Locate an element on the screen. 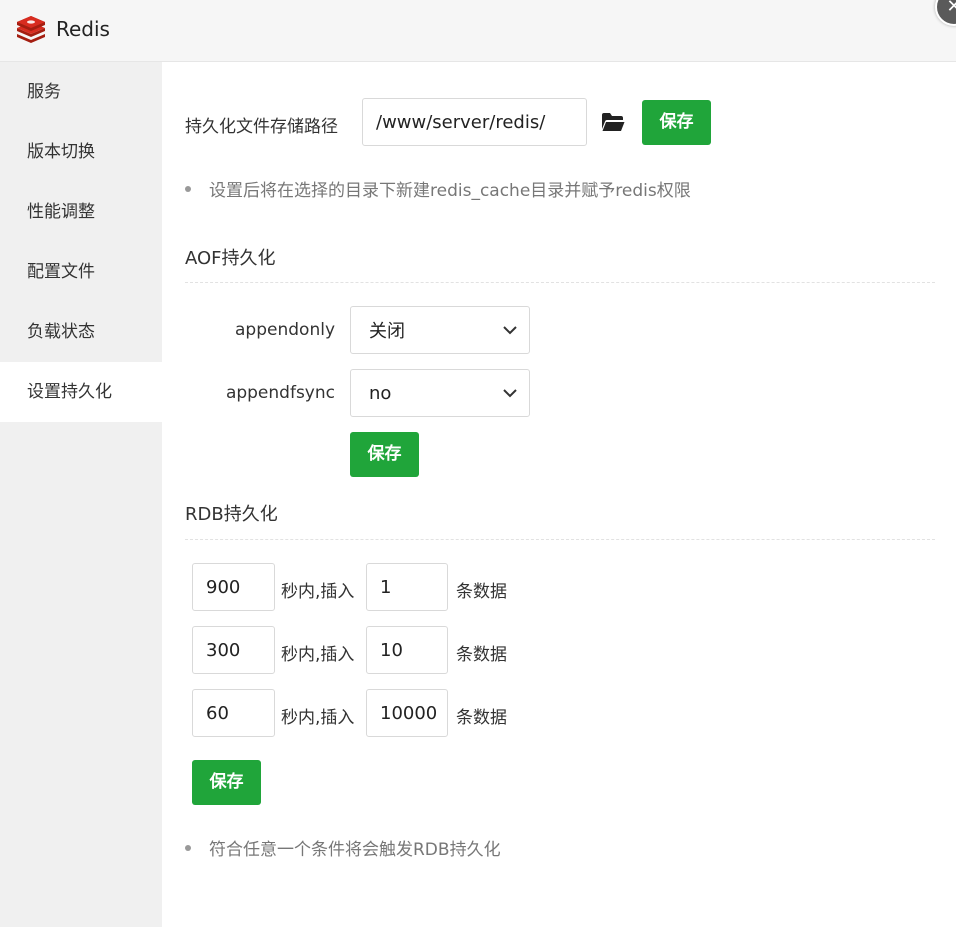 This screenshot has height=927, width=956. rdb-tip-text: 符合任意一个条件将会触发RDB持久化 is located at coordinates (355, 850).